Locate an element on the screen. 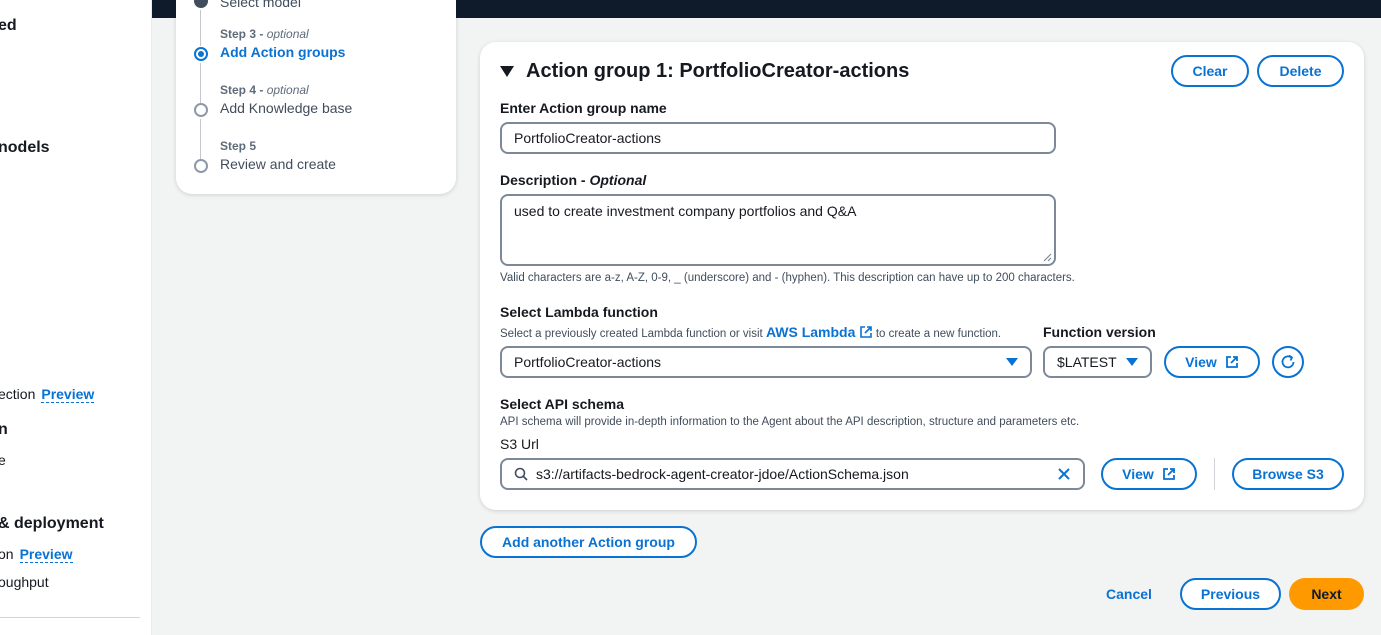  refresh-button is located at coordinates (1288, 362).